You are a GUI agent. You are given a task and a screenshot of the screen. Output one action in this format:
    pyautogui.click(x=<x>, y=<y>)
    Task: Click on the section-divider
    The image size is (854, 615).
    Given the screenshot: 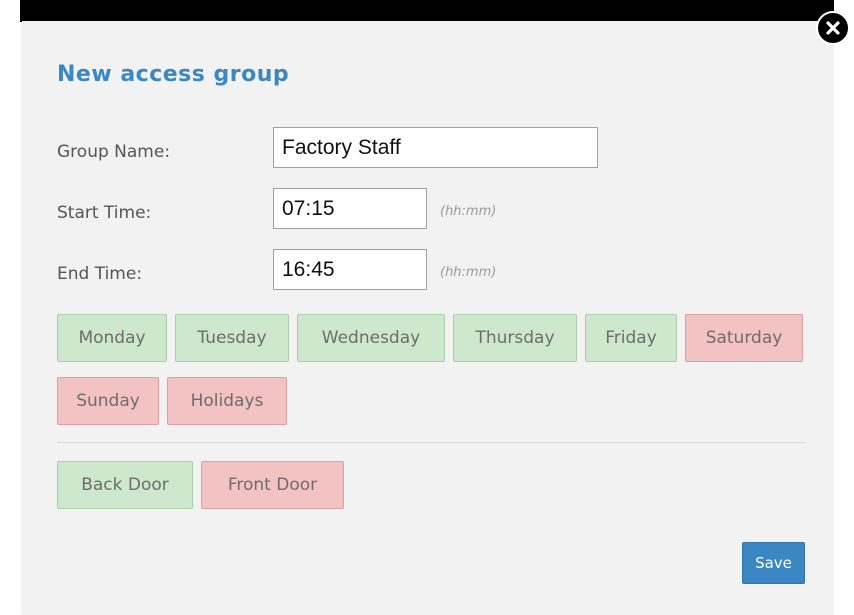 What is the action you would take?
    pyautogui.click(x=431, y=442)
    